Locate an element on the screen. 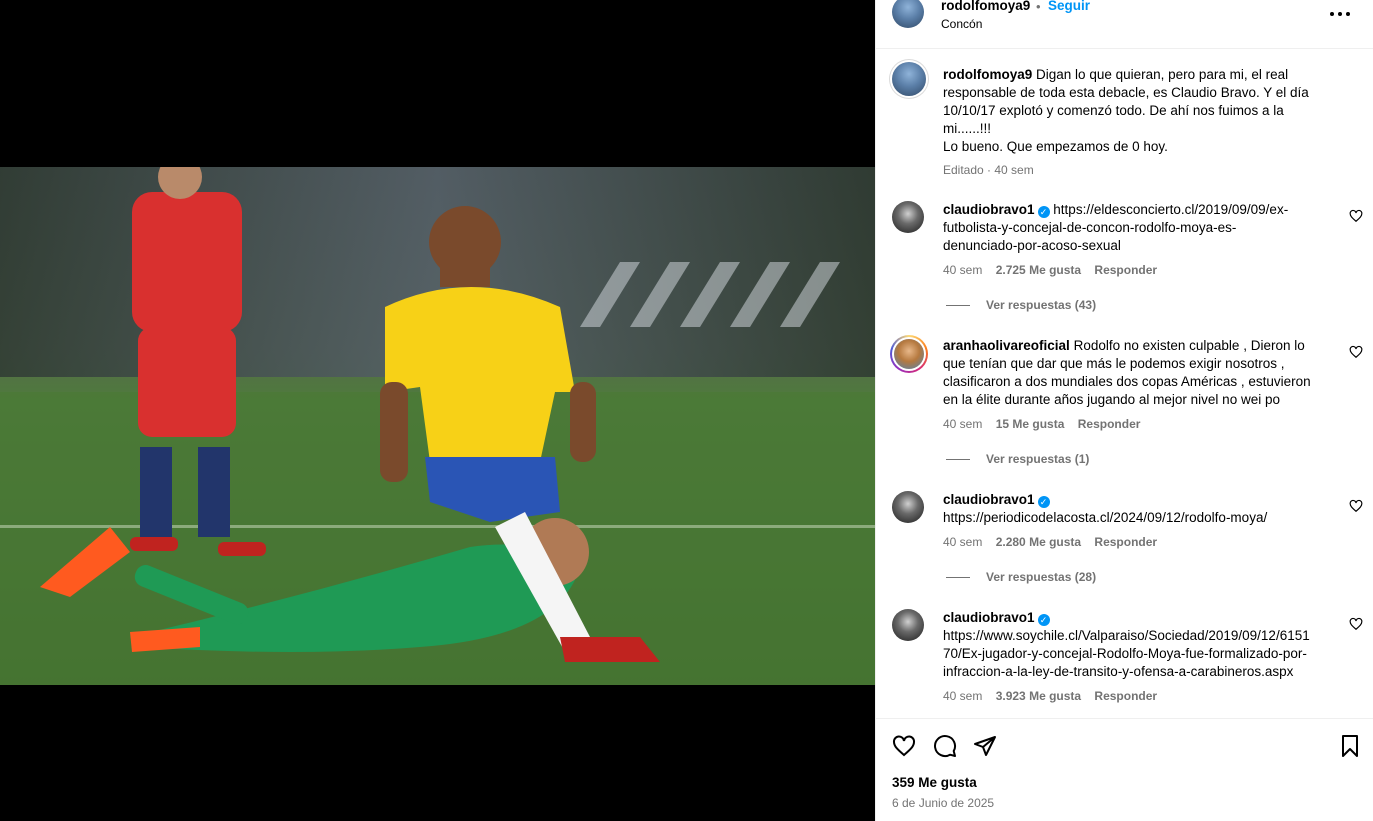 The width and height of the screenshot is (1373, 821). comment-meta: 40 sem 2.725 Me gusta Responder is located at coordinates (1055, 270).